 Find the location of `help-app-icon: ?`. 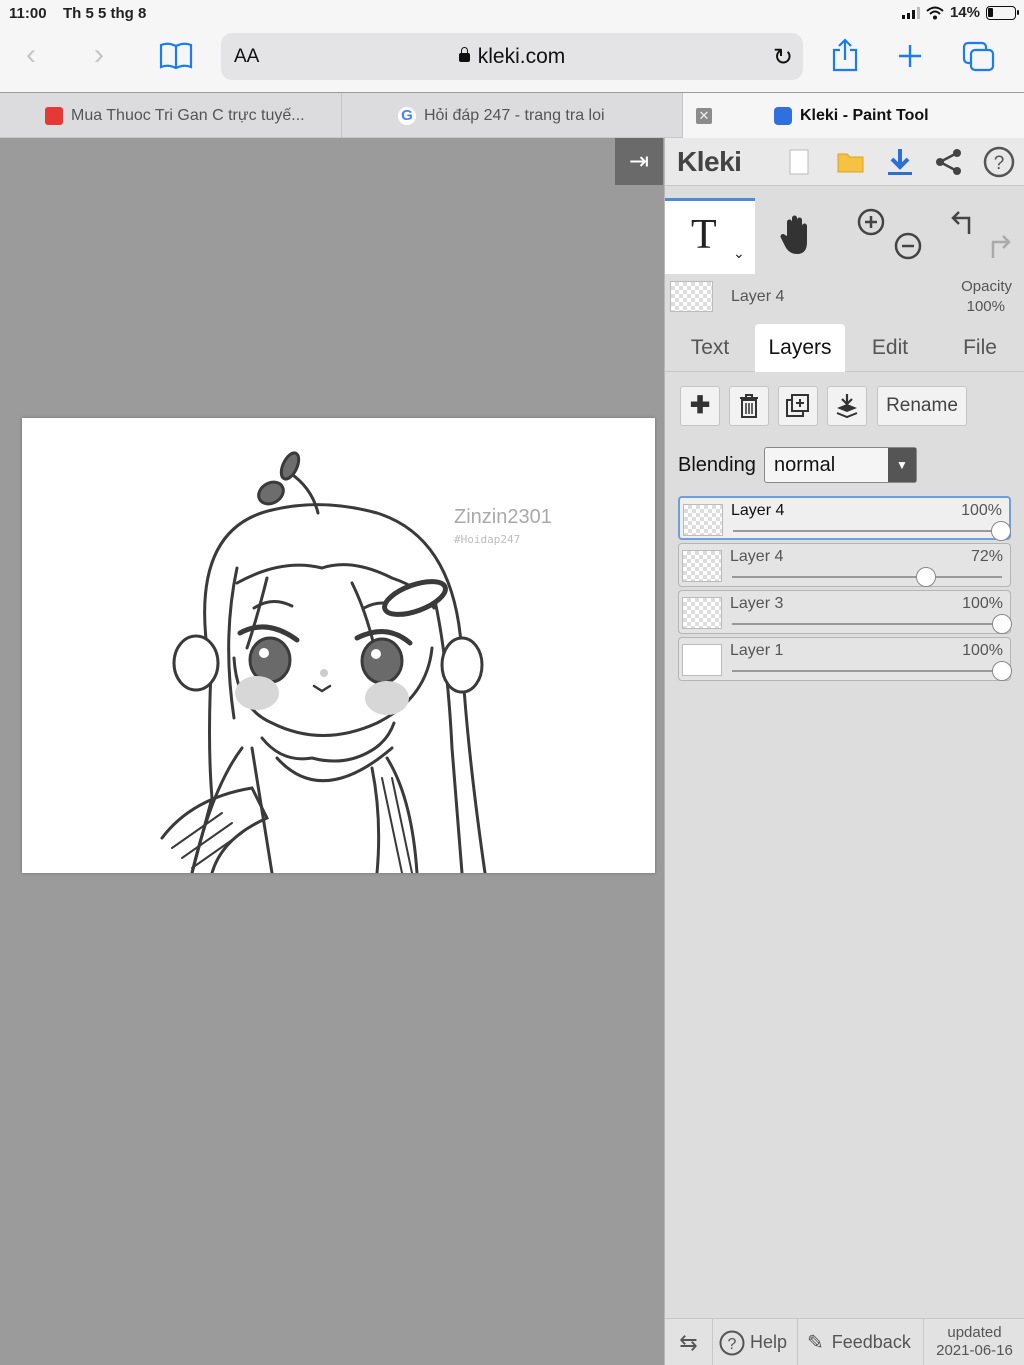

help-app-icon: ? is located at coordinates (999, 162).